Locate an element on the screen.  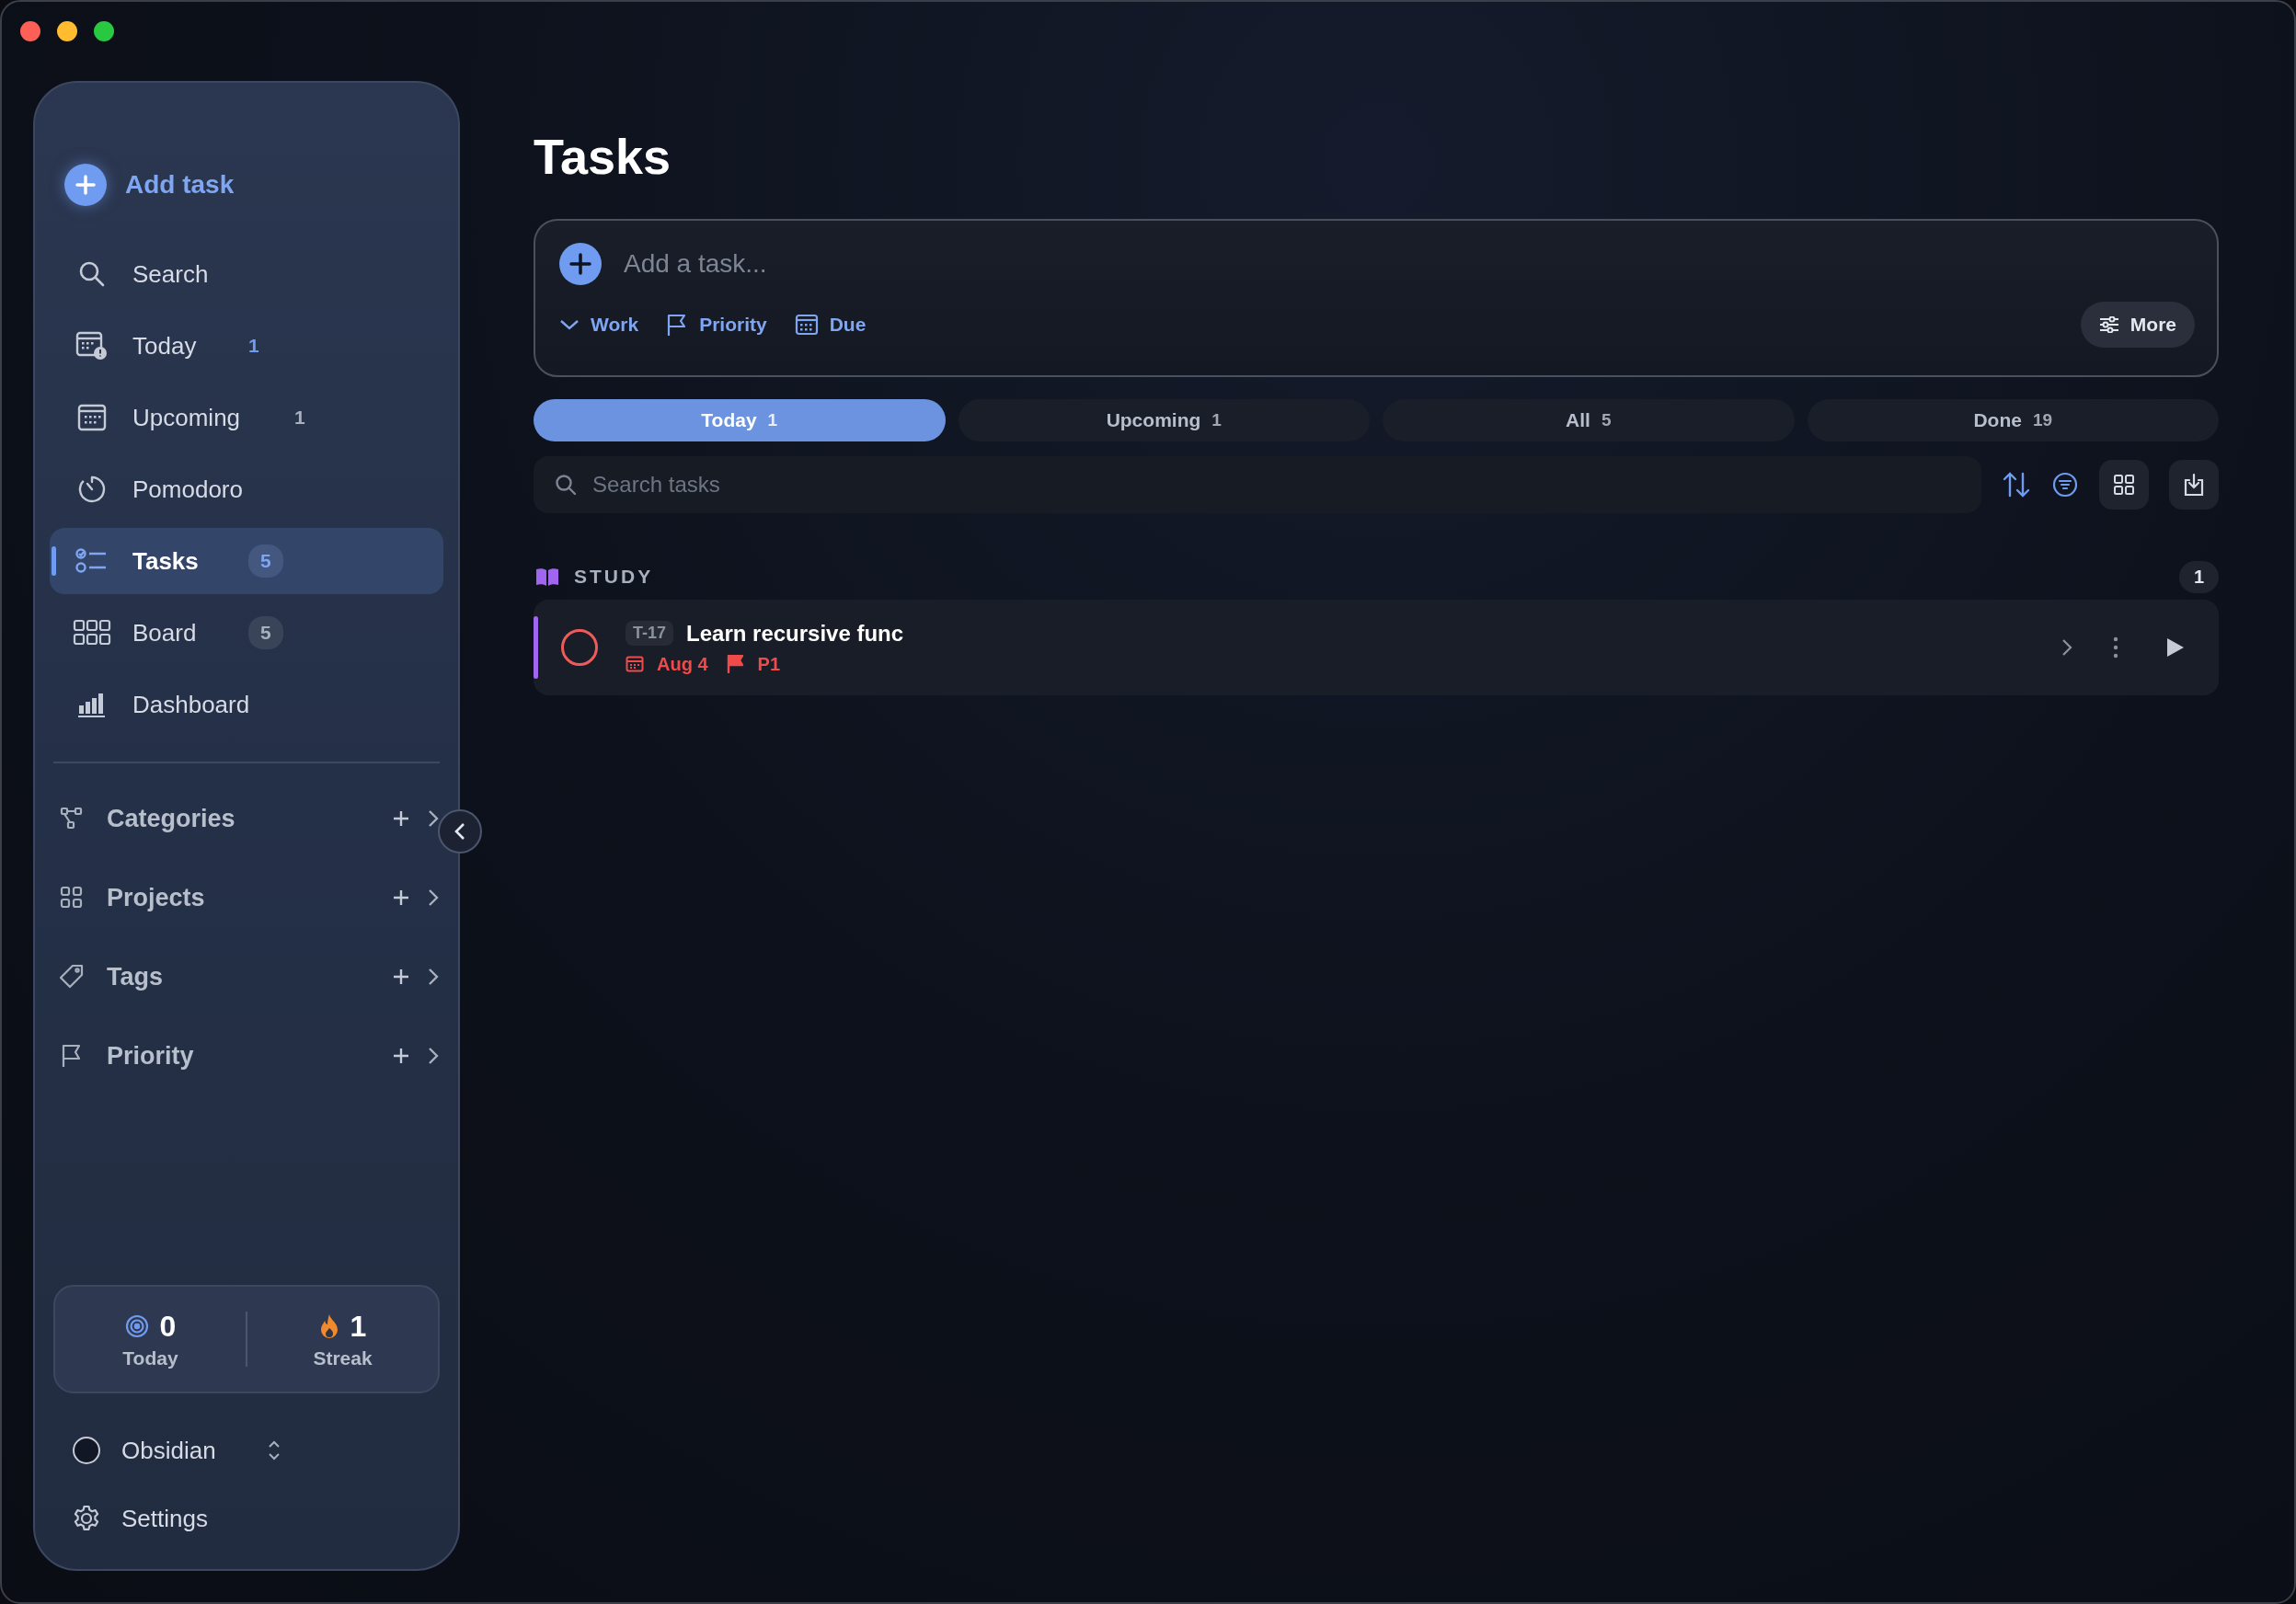
sidebar-item: Dashboard is located at coordinates (246, 704).